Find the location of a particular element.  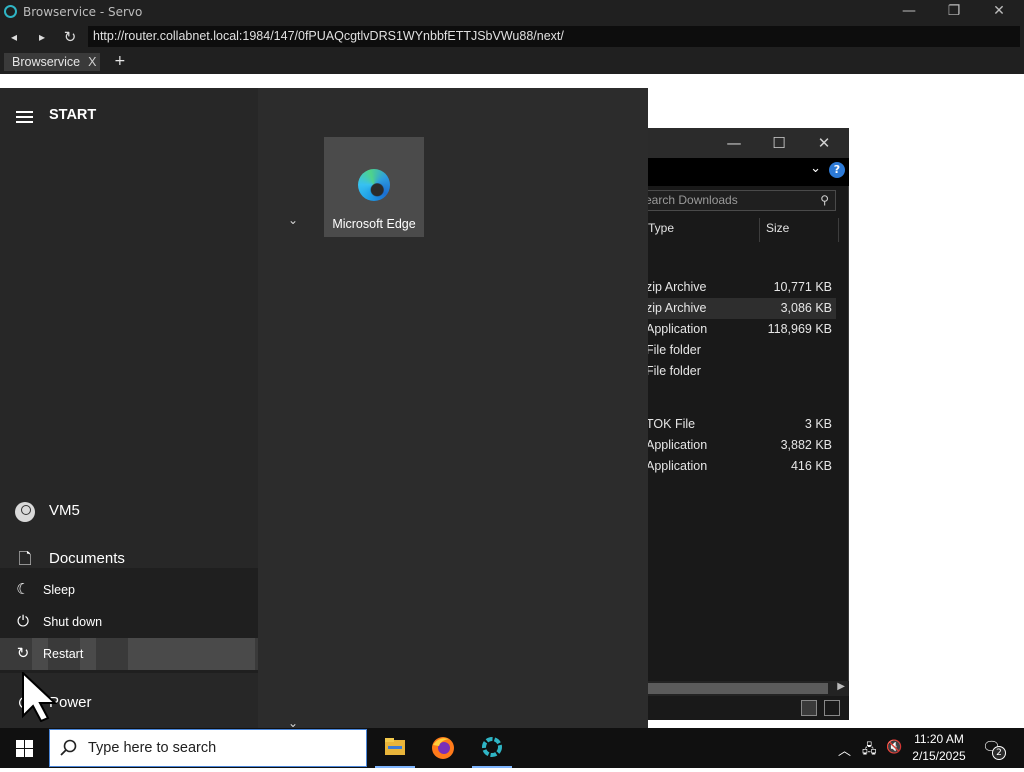

sleep-label: Sleep is located at coordinates (59, 590).